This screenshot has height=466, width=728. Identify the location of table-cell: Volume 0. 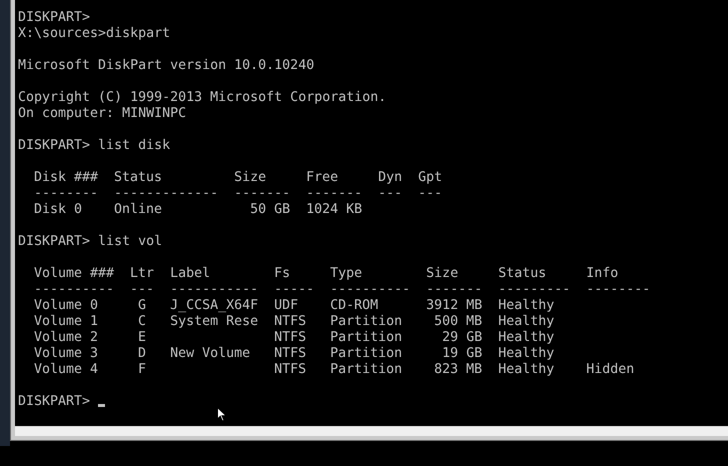
(66, 305).